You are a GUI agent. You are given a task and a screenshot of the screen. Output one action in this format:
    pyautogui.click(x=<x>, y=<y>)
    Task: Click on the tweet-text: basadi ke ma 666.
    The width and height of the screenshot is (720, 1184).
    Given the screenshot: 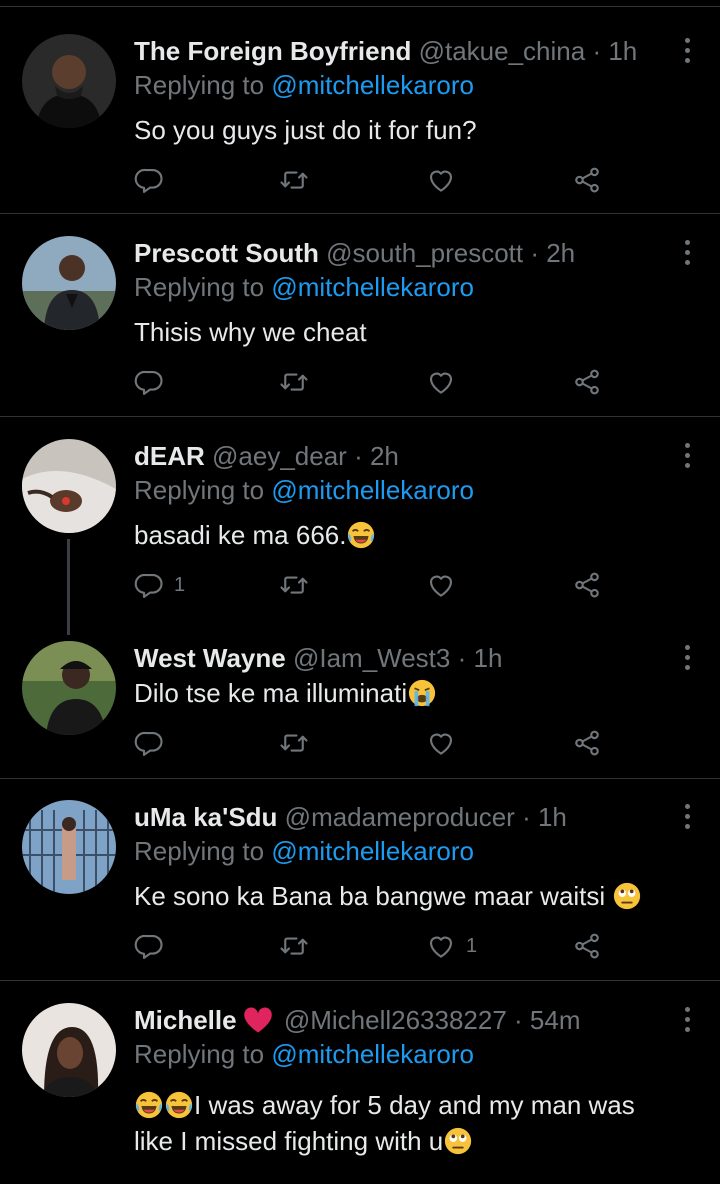 What is the action you would take?
    pyautogui.click(x=414, y=535)
    